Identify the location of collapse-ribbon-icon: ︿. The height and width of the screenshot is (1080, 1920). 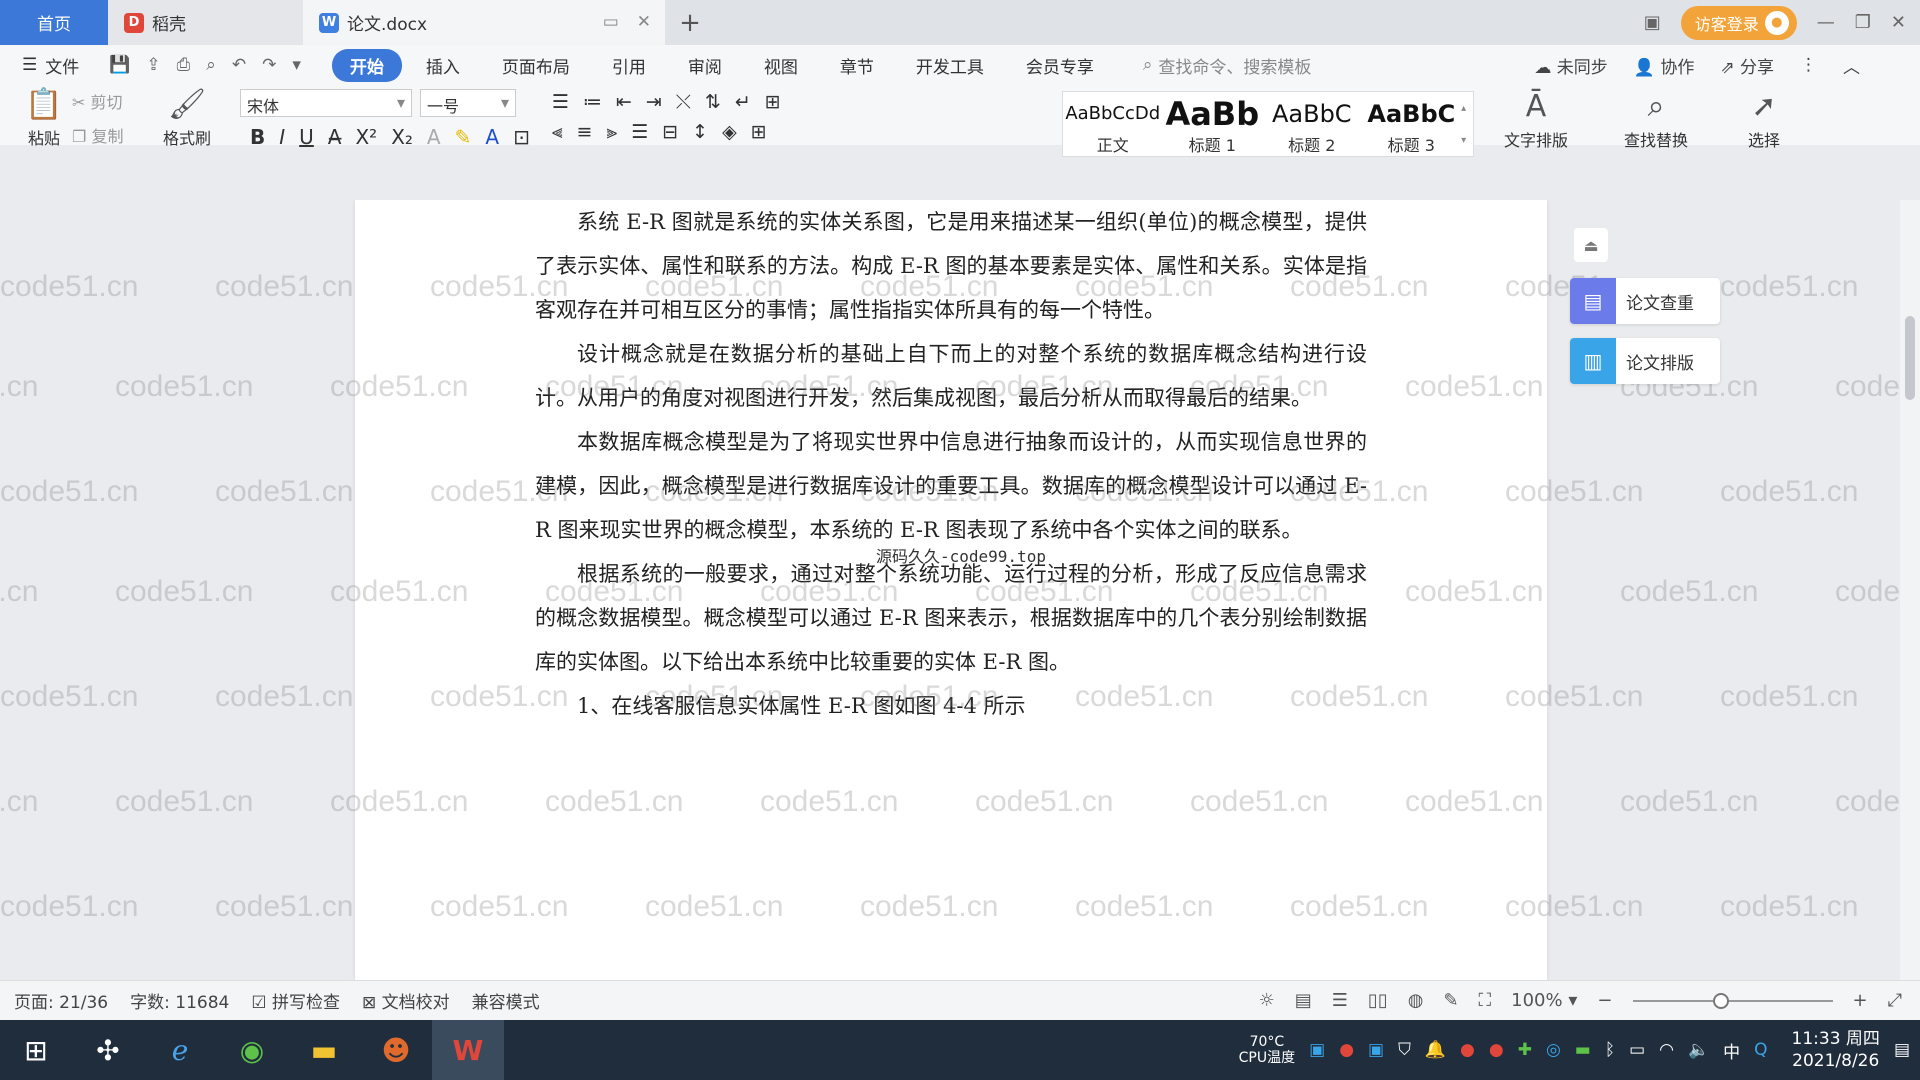
(1851, 65).